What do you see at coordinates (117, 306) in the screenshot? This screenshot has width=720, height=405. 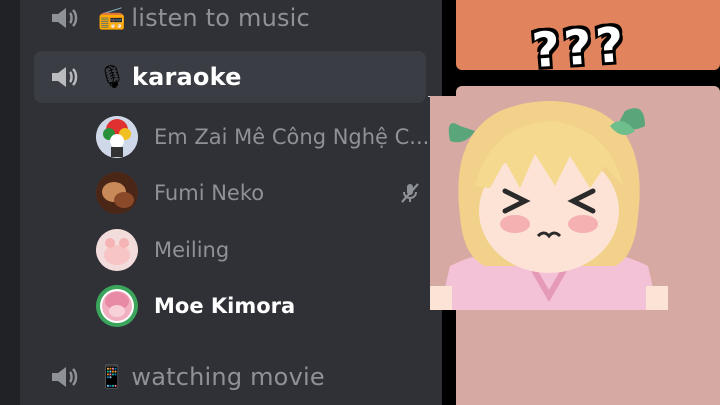 I see `avatar-speaking` at bounding box center [117, 306].